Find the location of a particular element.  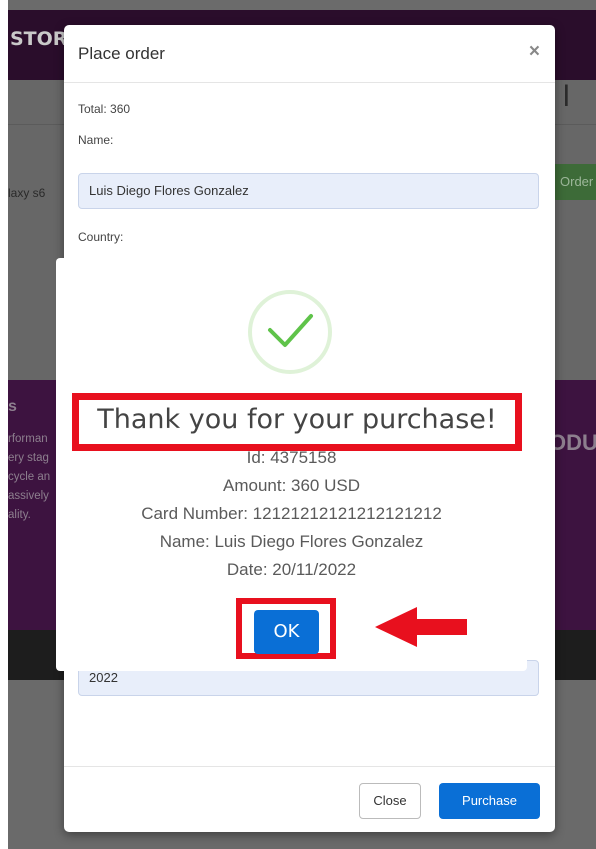

success-check-icon is located at coordinates (290, 332).